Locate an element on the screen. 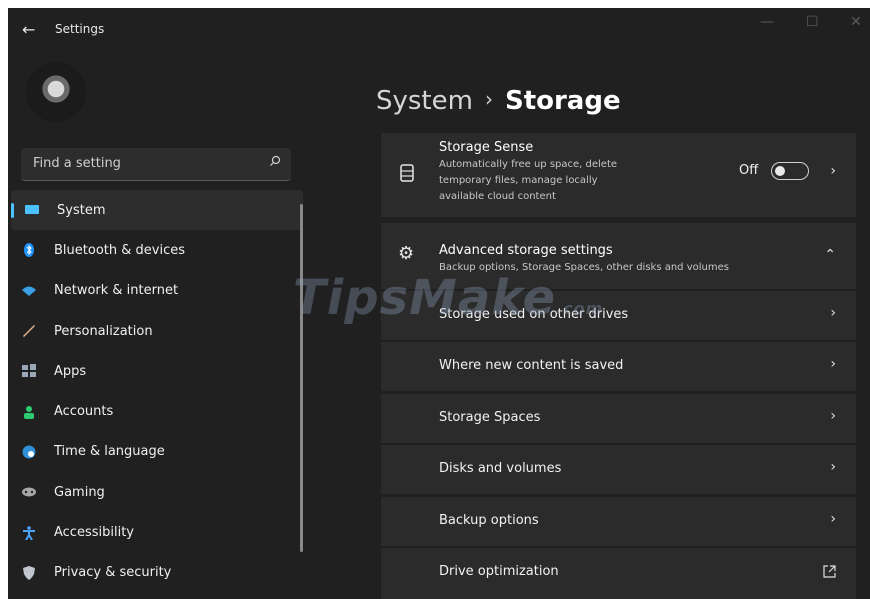  person-icon is located at coordinates (29, 412).